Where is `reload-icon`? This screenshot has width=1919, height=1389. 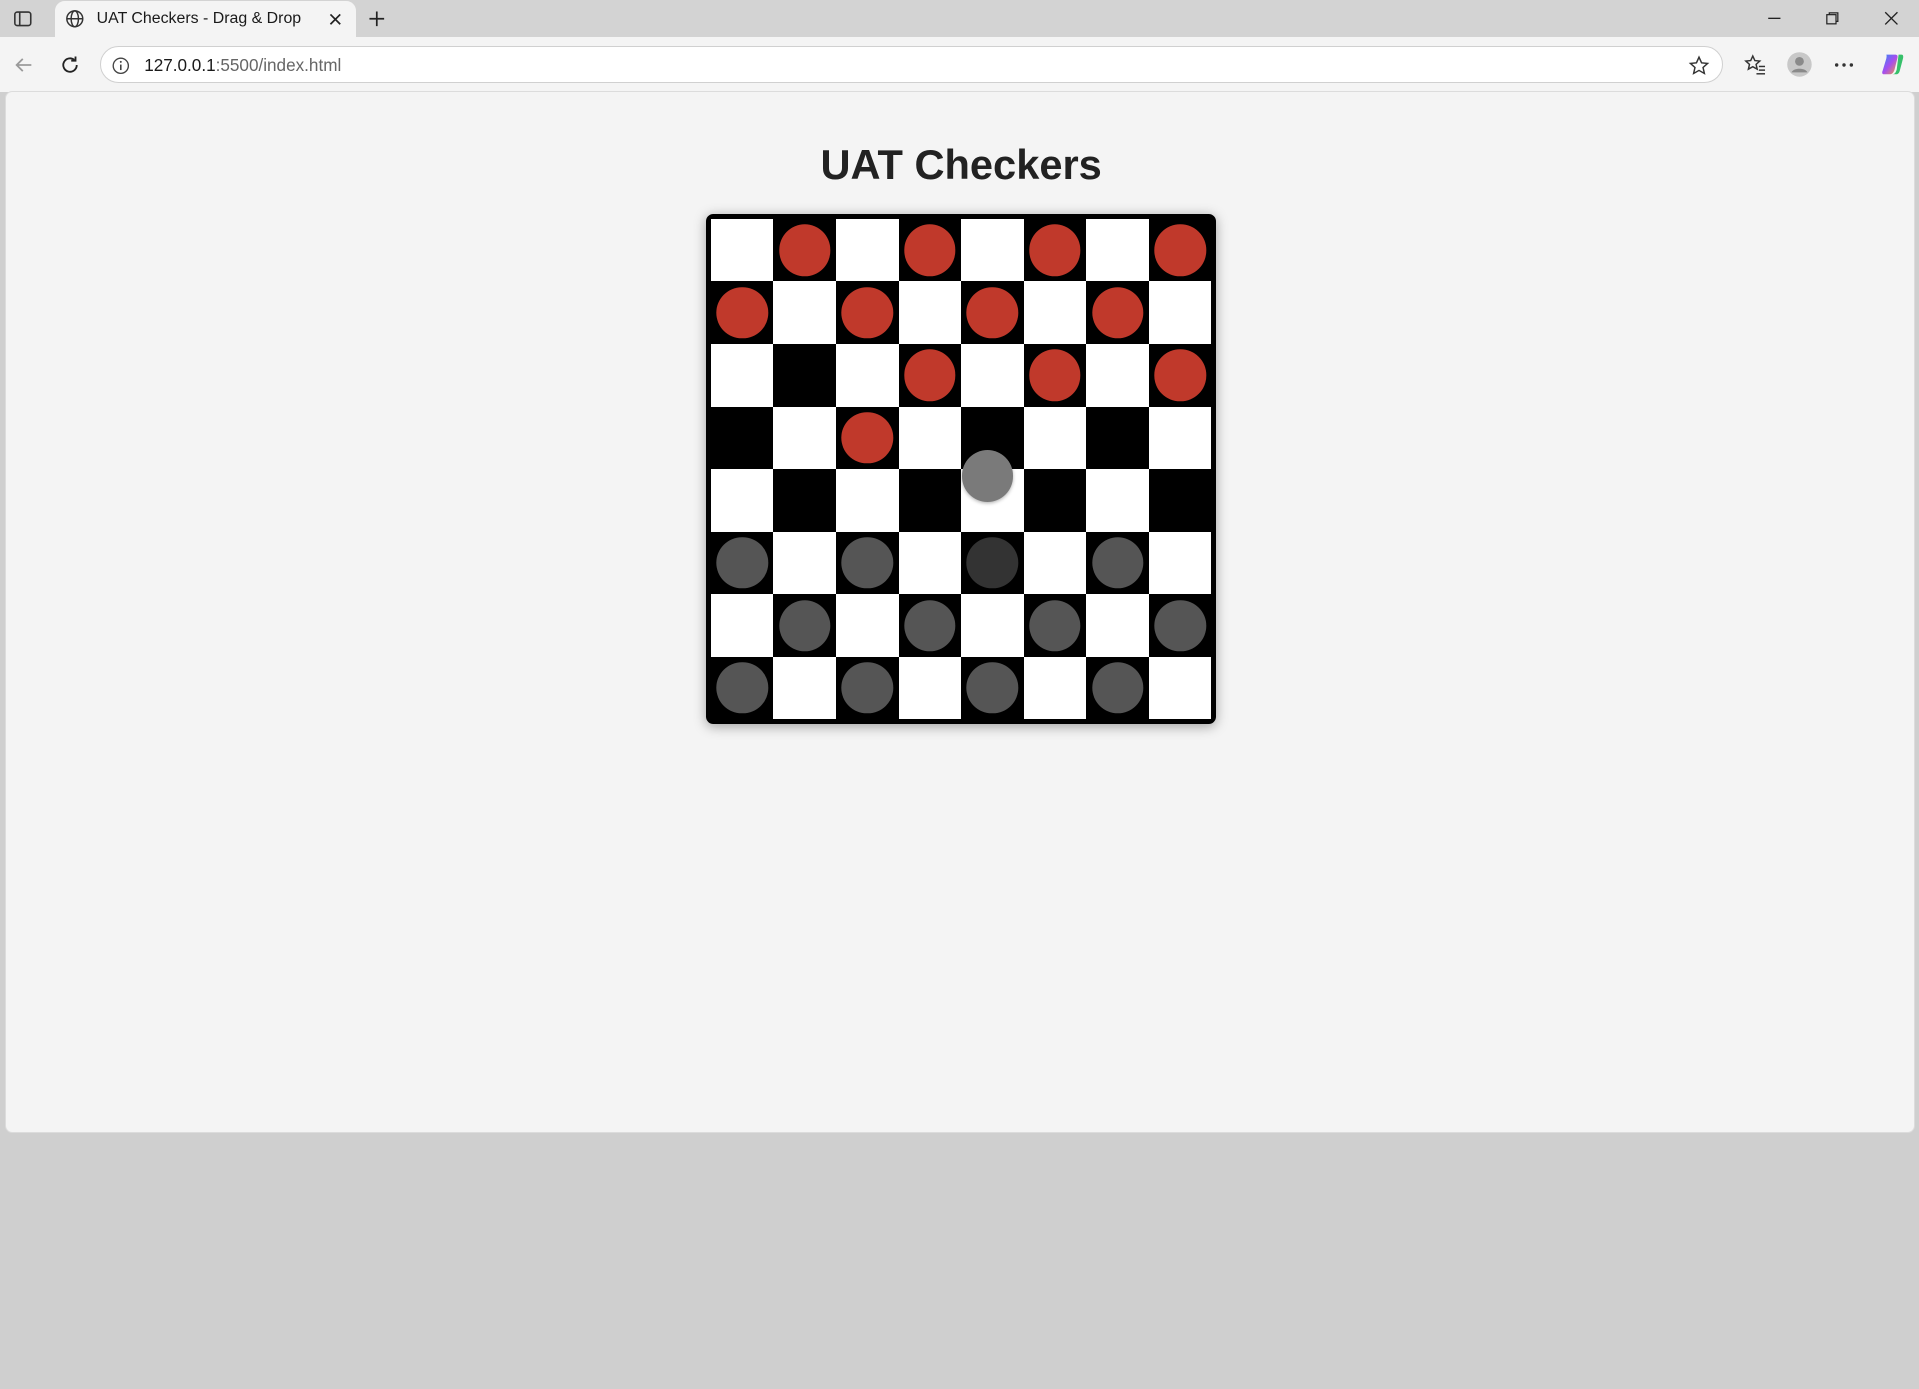 reload-icon is located at coordinates (69, 64).